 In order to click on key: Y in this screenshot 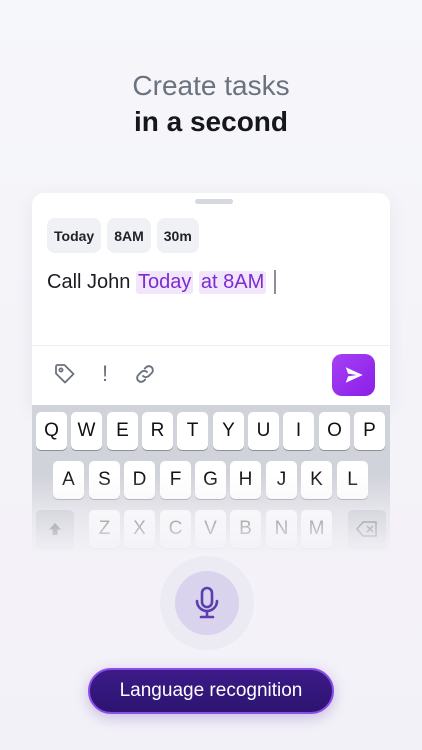, I will do `click(228, 431)`.